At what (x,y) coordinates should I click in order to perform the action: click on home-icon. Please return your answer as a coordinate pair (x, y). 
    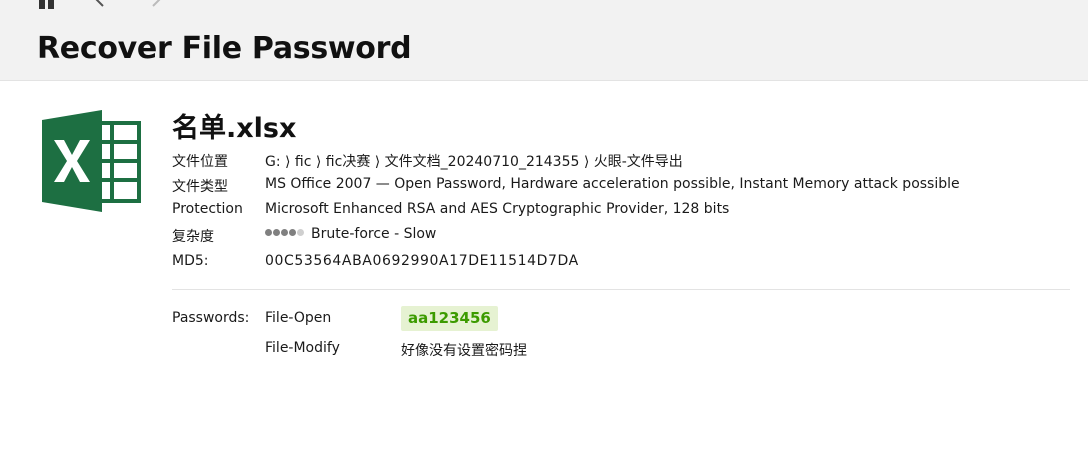
    Looking at the image, I should click on (47, 6).